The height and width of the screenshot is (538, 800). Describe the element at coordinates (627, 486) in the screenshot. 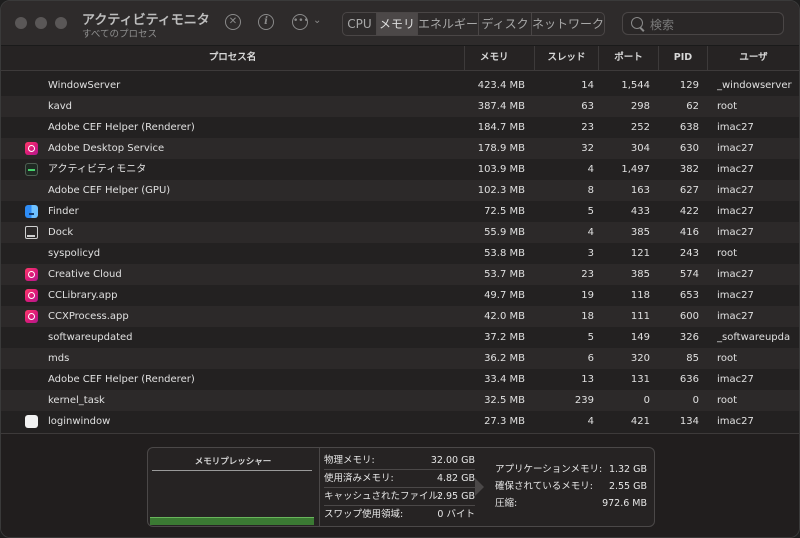

I see `breakdown-value: 2.55 GB` at that location.